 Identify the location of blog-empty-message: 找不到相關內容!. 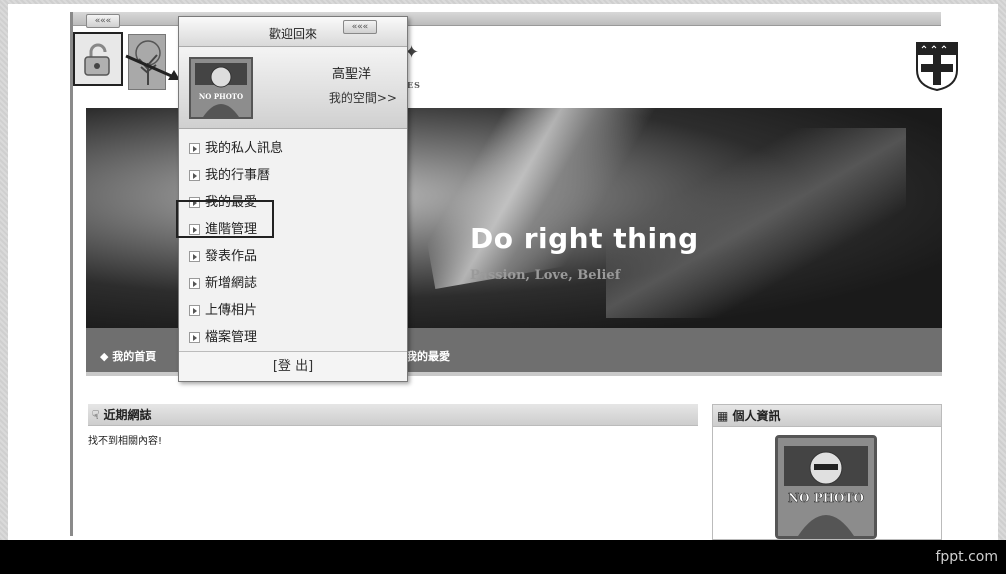
(125, 441).